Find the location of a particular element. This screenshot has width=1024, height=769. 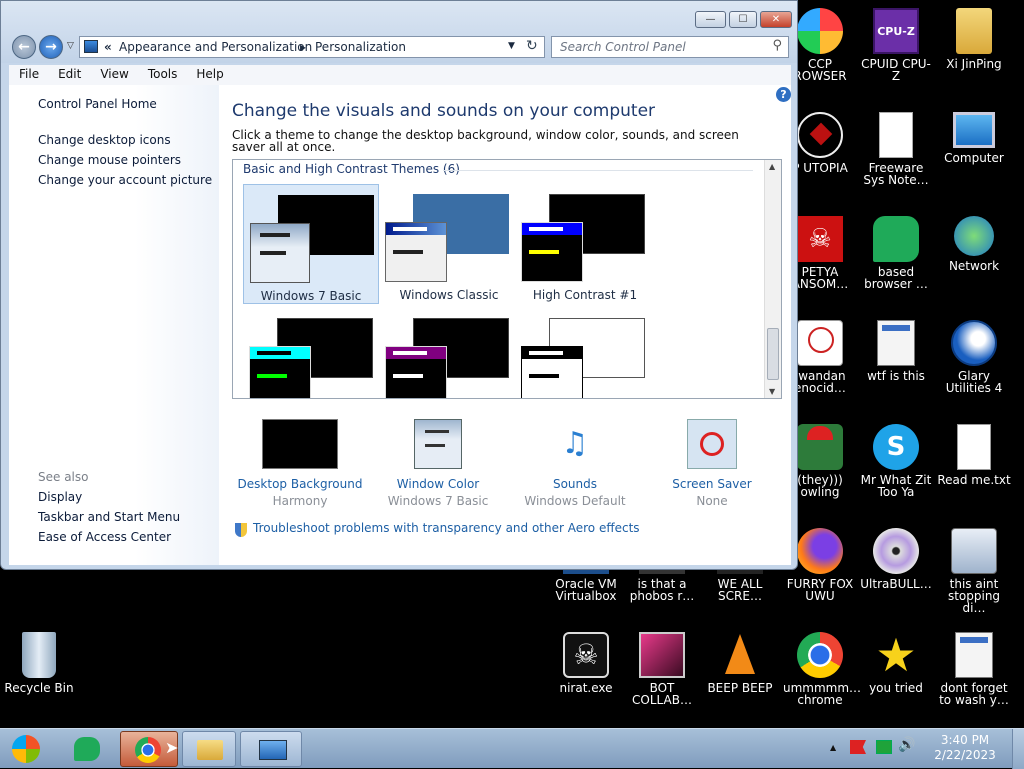

theme-list-scrollbar: ▲ ▼ is located at coordinates (772, 279).